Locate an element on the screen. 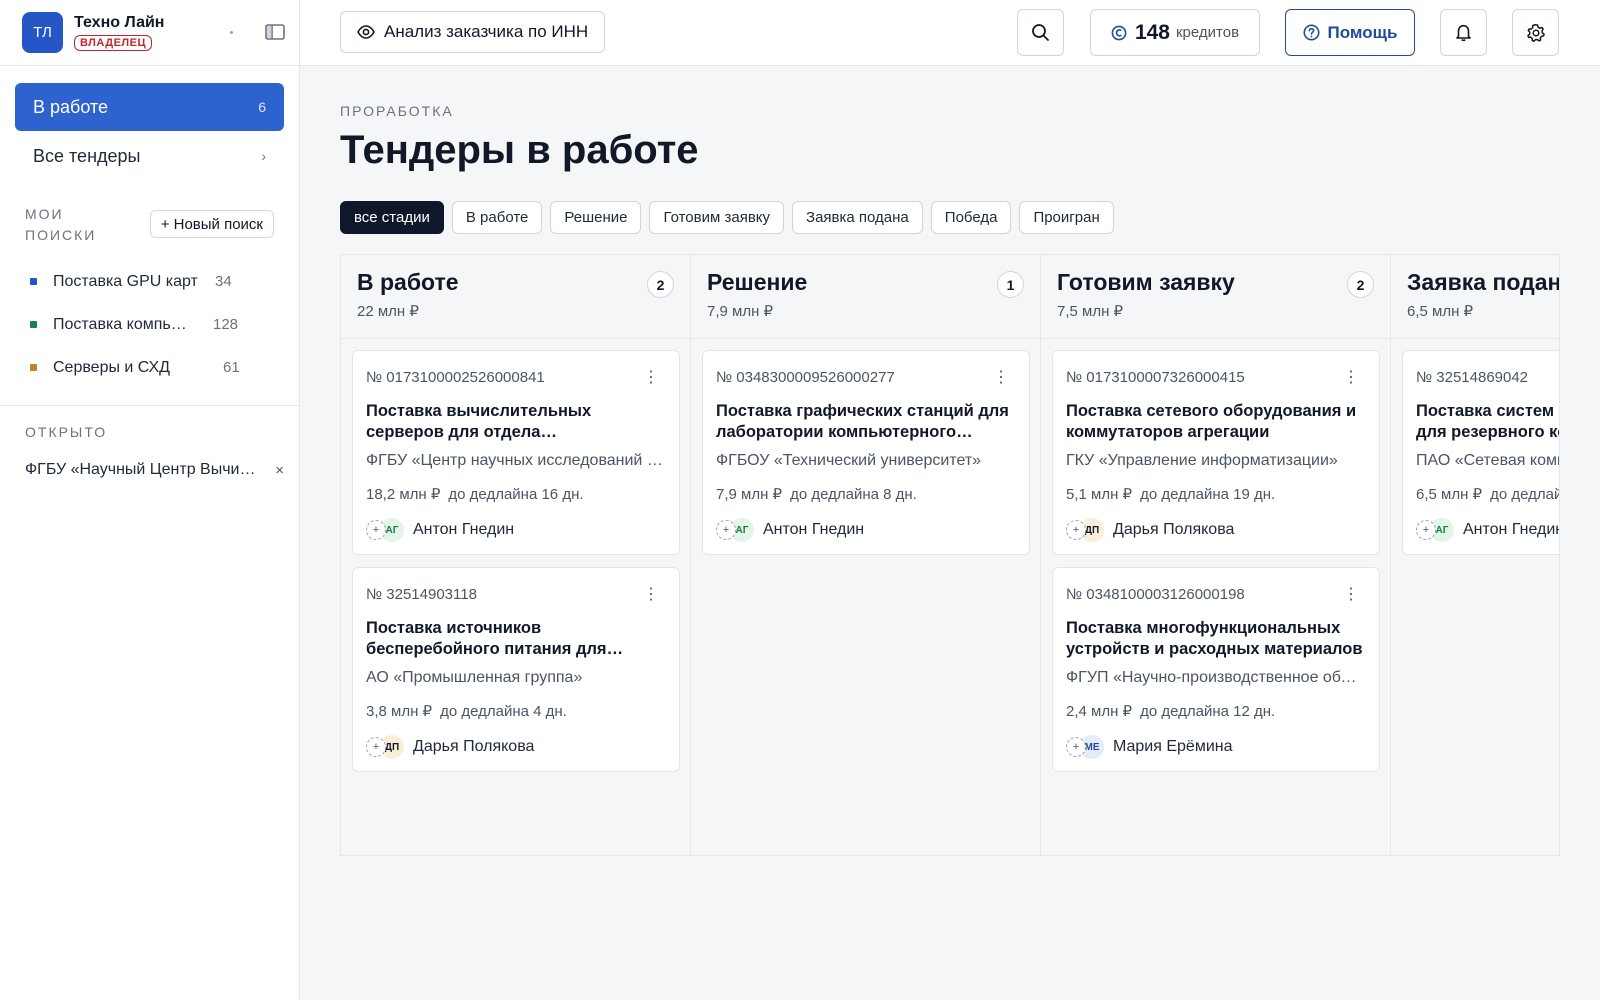 The width and height of the screenshot is (1600, 1000). my-searches-label: МОИ ПОИСКИ is located at coordinates (61, 224).